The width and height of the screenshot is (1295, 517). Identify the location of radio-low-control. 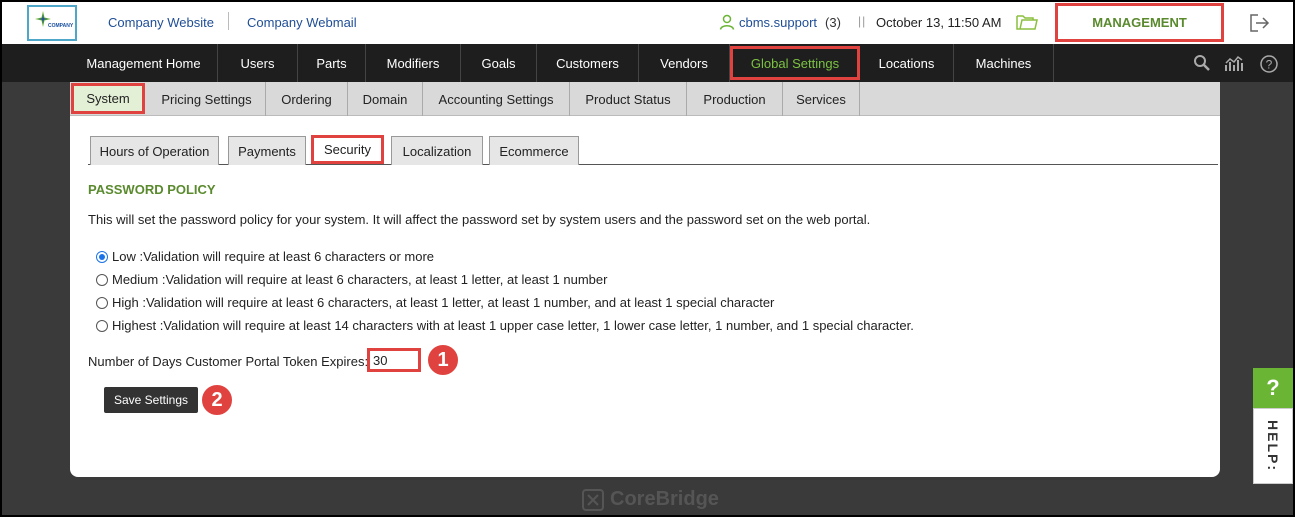
(102, 256).